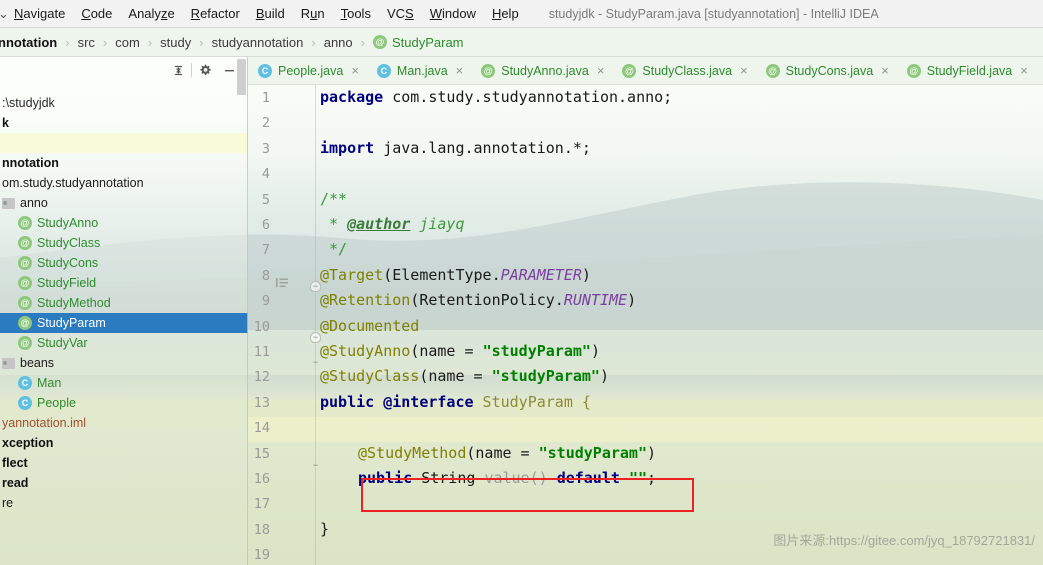 The width and height of the screenshot is (1043, 565). What do you see at coordinates (124, 363) in the screenshot?
I see `tree-node-beans: beans` at bounding box center [124, 363].